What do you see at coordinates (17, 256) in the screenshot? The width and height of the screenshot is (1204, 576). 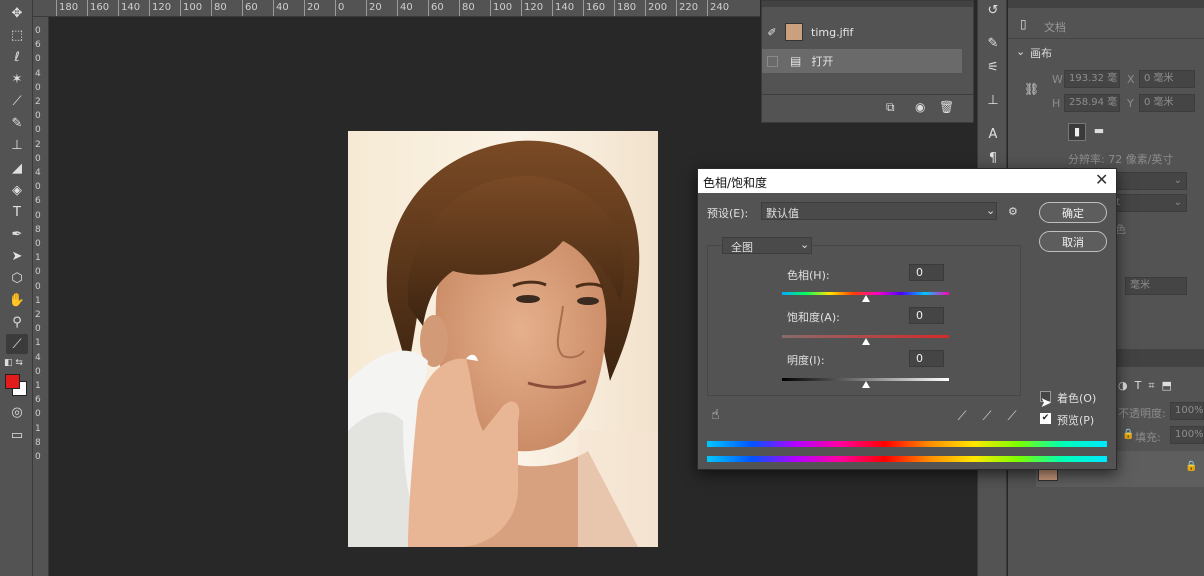 I see `path-select-icon: ➤` at bounding box center [17, 256].